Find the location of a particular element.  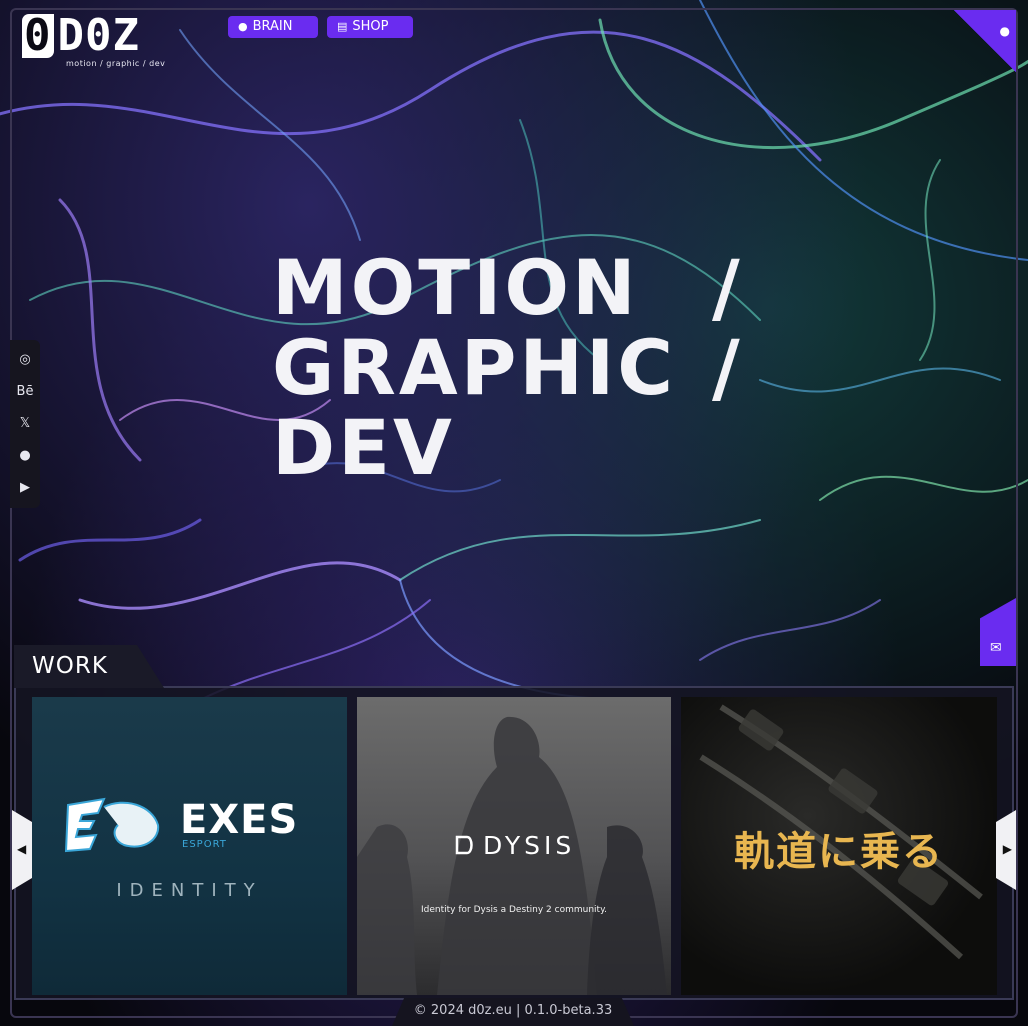

basket-icon: ▤ is located at coordinates (342, 26).